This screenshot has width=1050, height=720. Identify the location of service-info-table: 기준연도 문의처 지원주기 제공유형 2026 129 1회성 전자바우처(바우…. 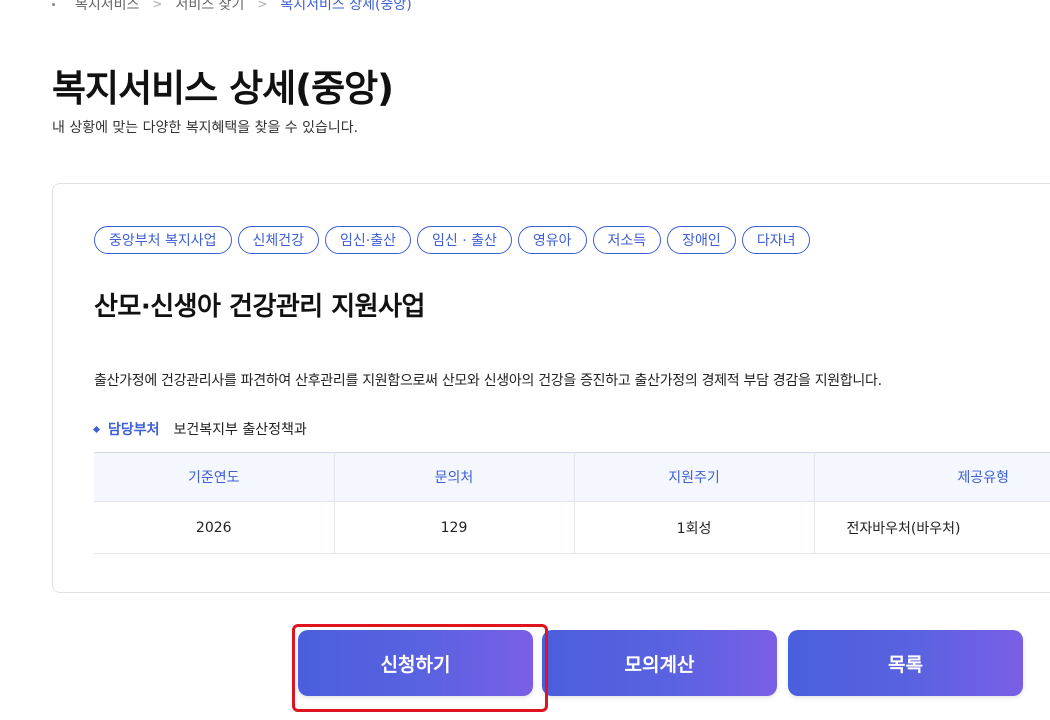
(572, 503).